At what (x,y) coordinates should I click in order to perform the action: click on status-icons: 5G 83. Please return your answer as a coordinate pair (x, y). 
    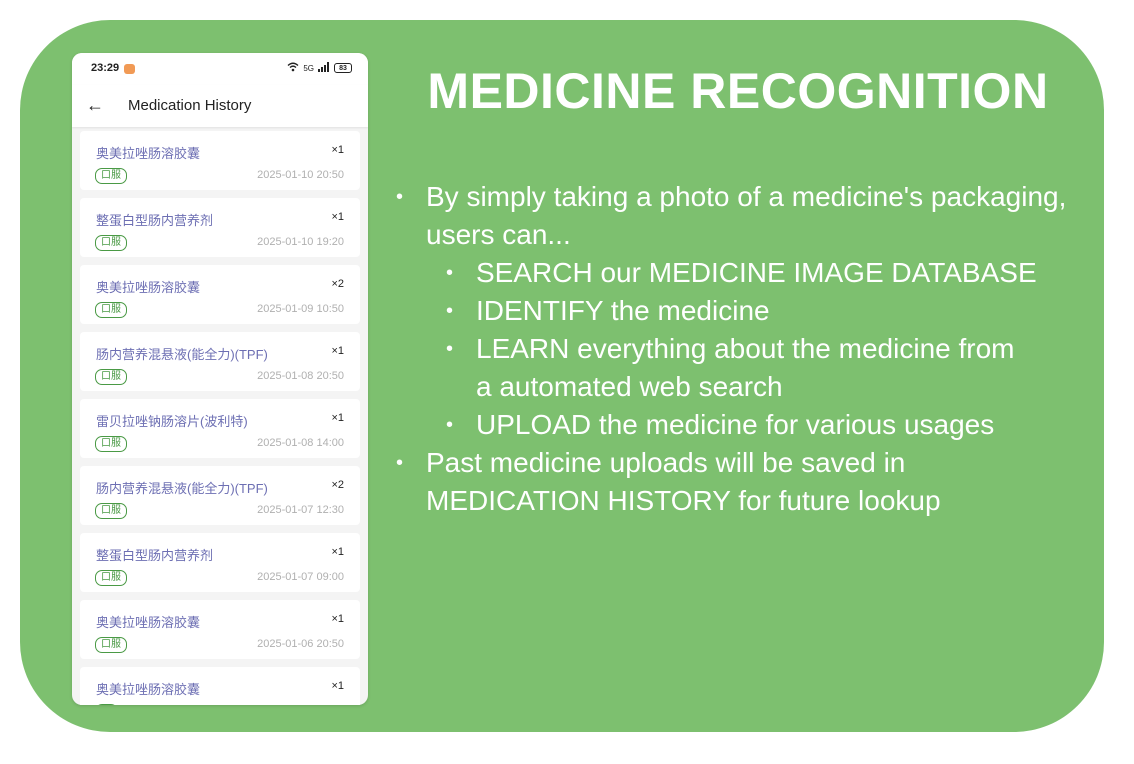
    Looking at the image, I should click on (319, 68).